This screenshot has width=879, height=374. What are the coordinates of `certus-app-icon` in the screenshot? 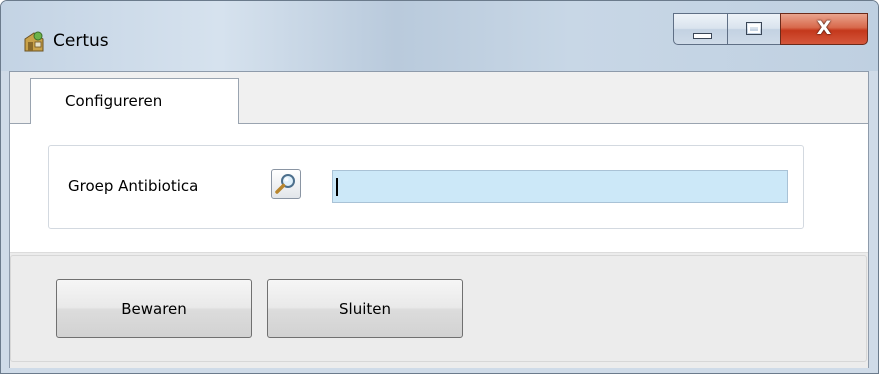 It's located at (34, 41).